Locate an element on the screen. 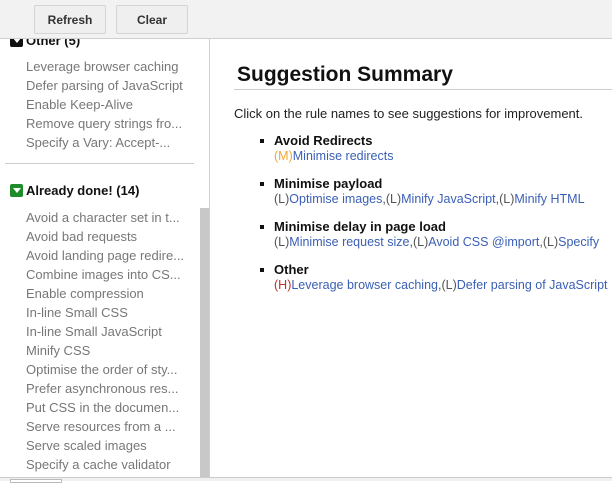 Image resolution: width=612 pixels, height=483 pixels. rule-link: Minimise redirects is located at coordinates (343, 156).